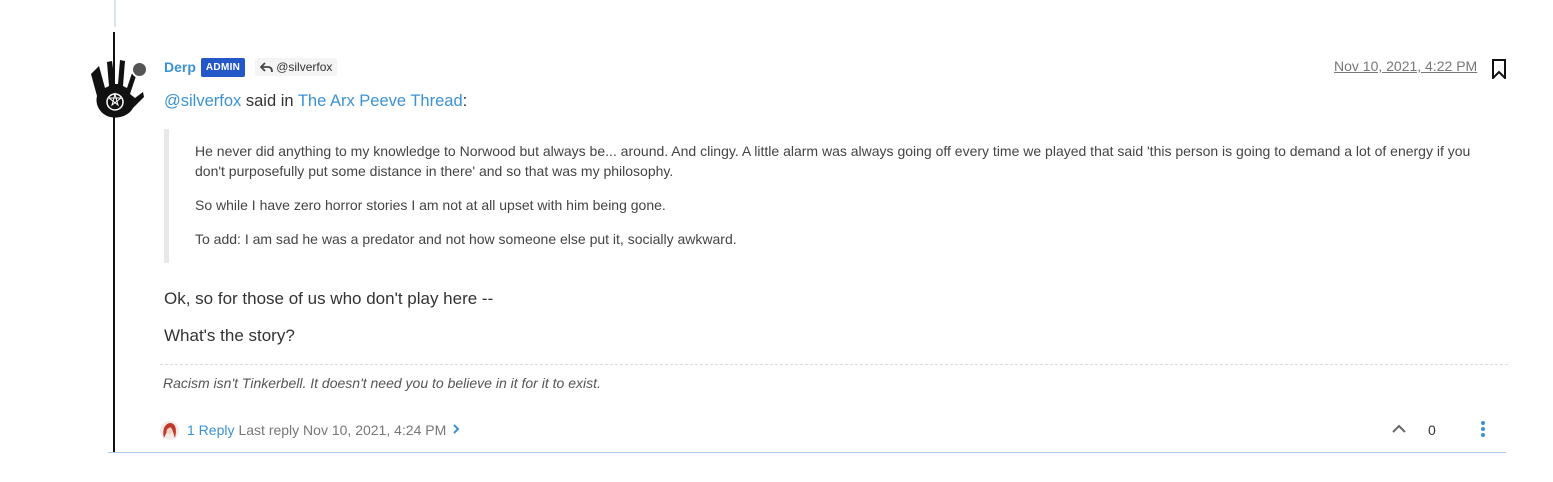 This screenshot has height=482, width=1553. I want to click on upvote-button, so click(1399, 431).